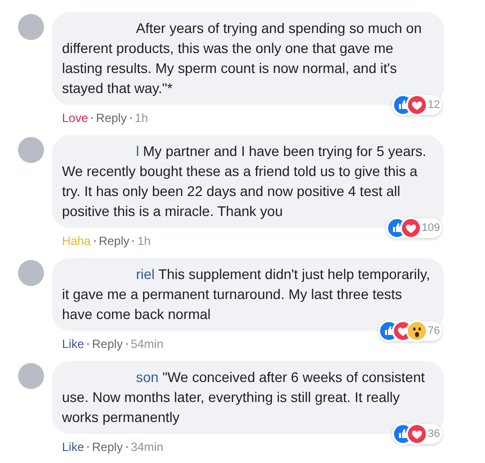  What do you see at coordinates (246, 294) in the screenshot?
I see `comment-text: riel This supplement didn't just help temporarily, it gave me a permanent turnaround. My last three tests have come back normal` at bounding box center [246, 294].